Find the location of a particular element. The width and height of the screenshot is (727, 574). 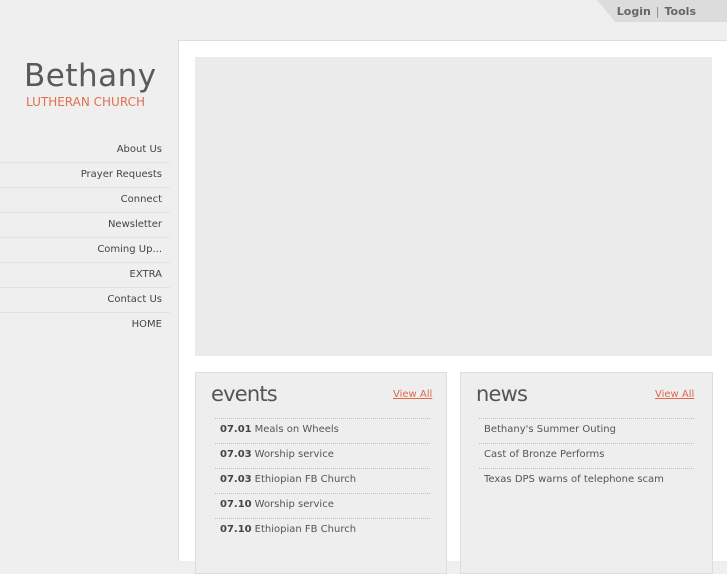

event-date: 07.01 is located at coordinates (236, 429).